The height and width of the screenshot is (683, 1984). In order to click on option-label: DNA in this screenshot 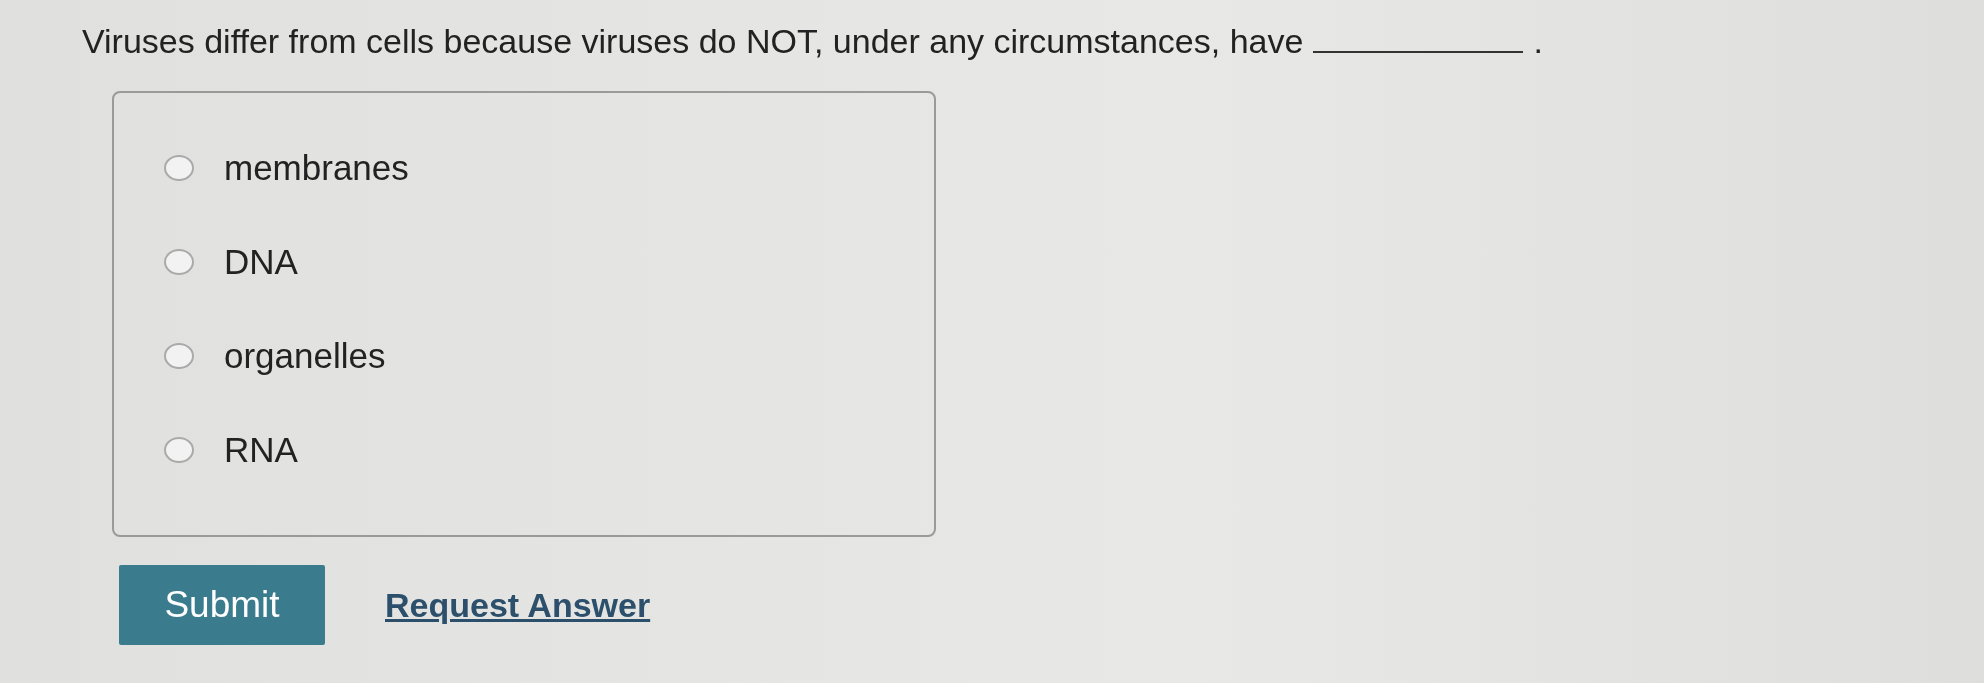, I will do `click(261, 262)`.